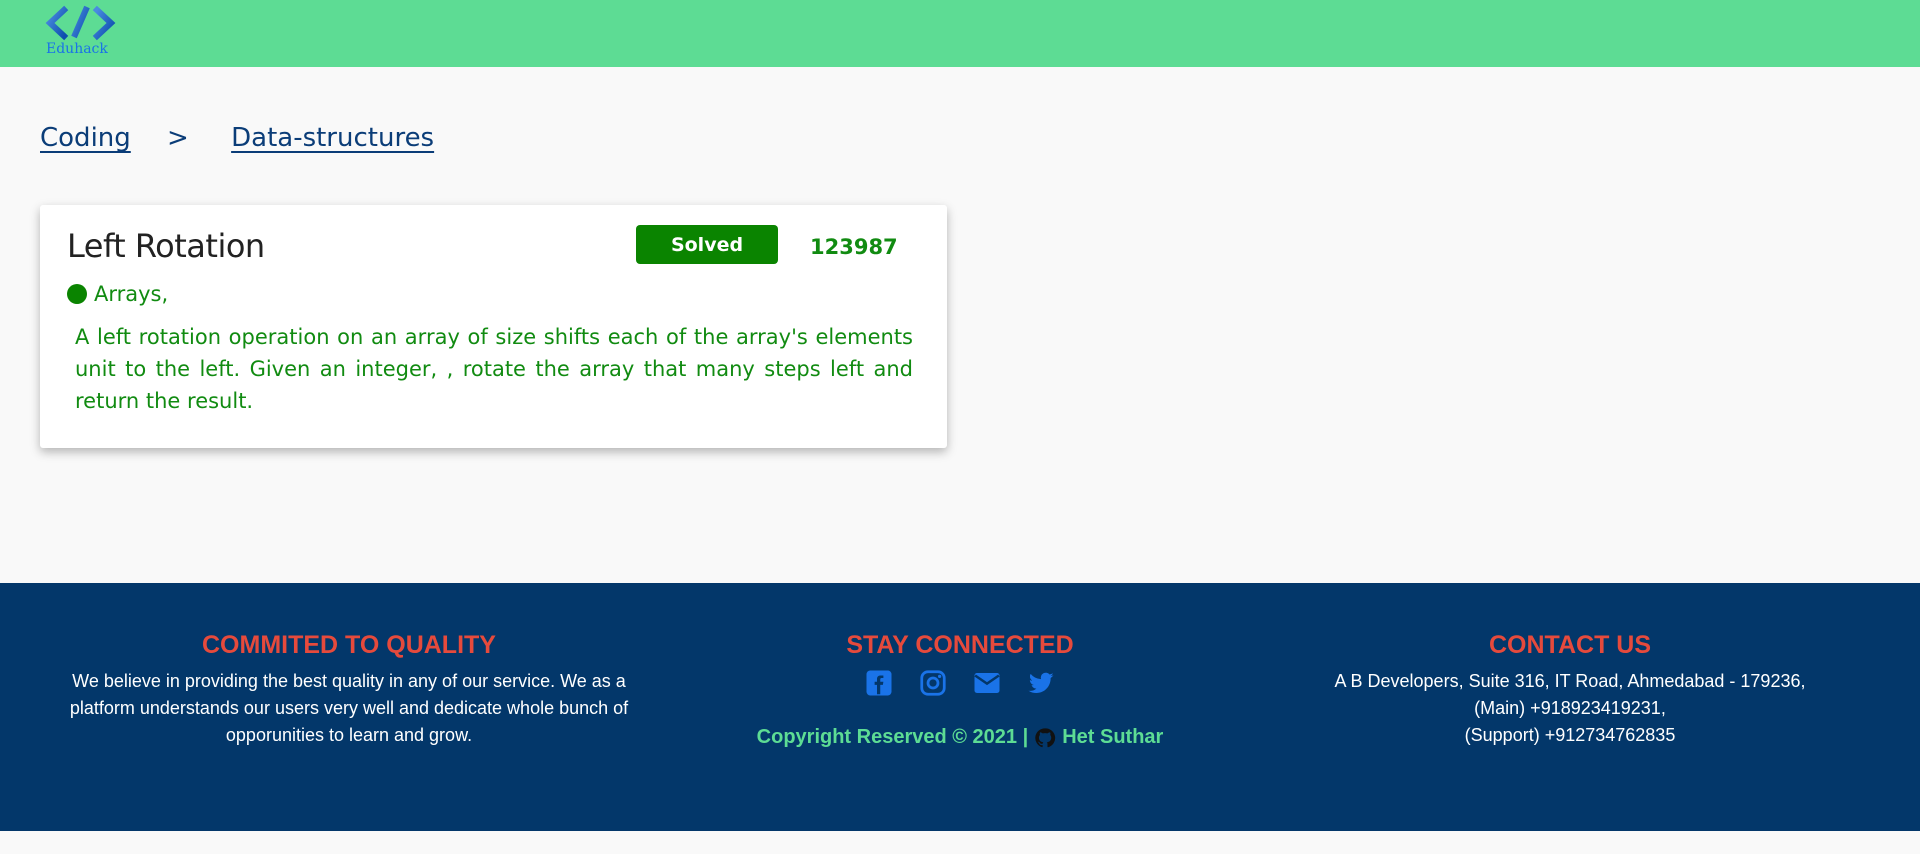  What do you see at coordinates (1570, 735) in the screenshot?
I see `contact-support-phone: (Support) +912734762835` at bounding box center [1570, 735].